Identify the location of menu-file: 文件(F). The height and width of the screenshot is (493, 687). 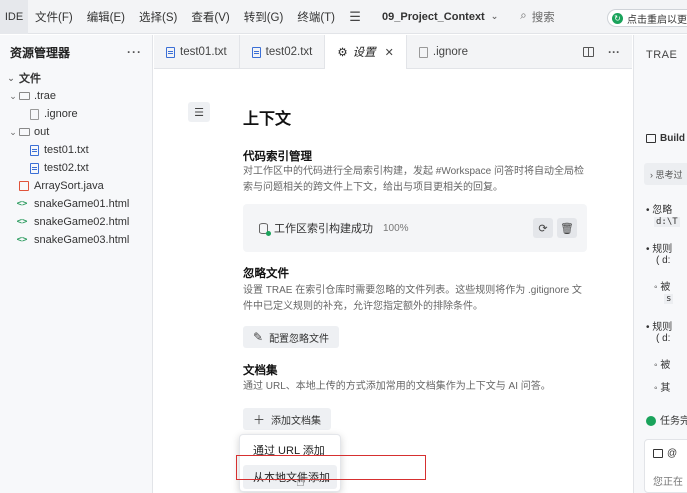
(54, 17).